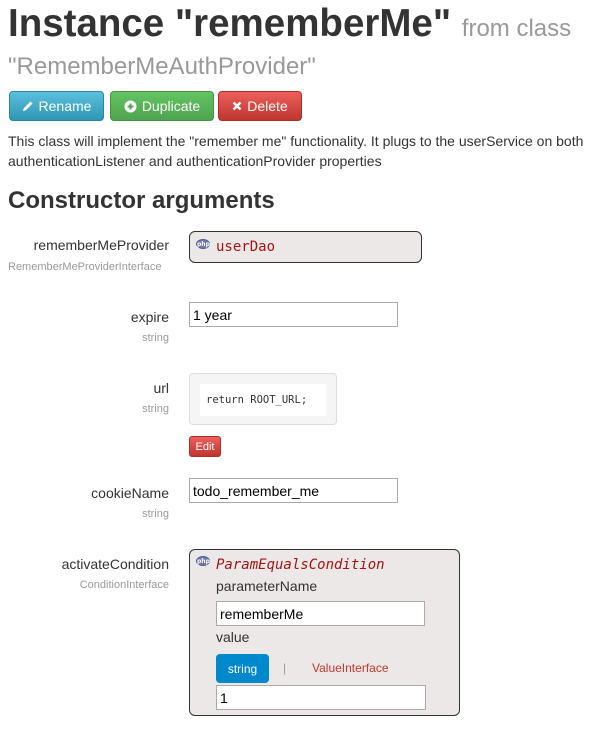  What do you see at coordinates (130, 106) in the screenshot?
I see `plus-circle-icon` at bounding box center [130, 106].